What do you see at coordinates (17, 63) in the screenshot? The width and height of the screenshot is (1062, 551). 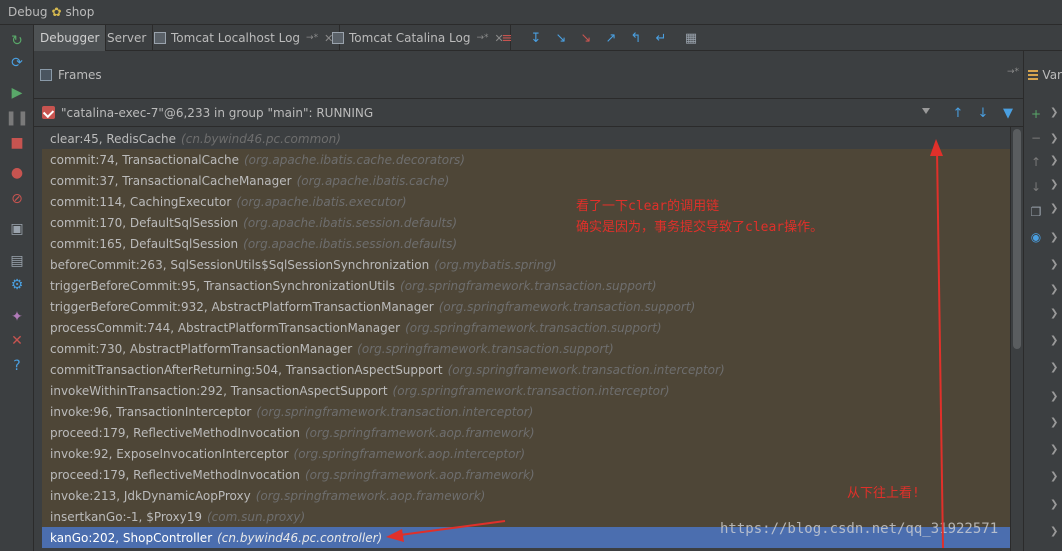 I see `refresh-icon: ⟳` at bounding box center [17, 63].